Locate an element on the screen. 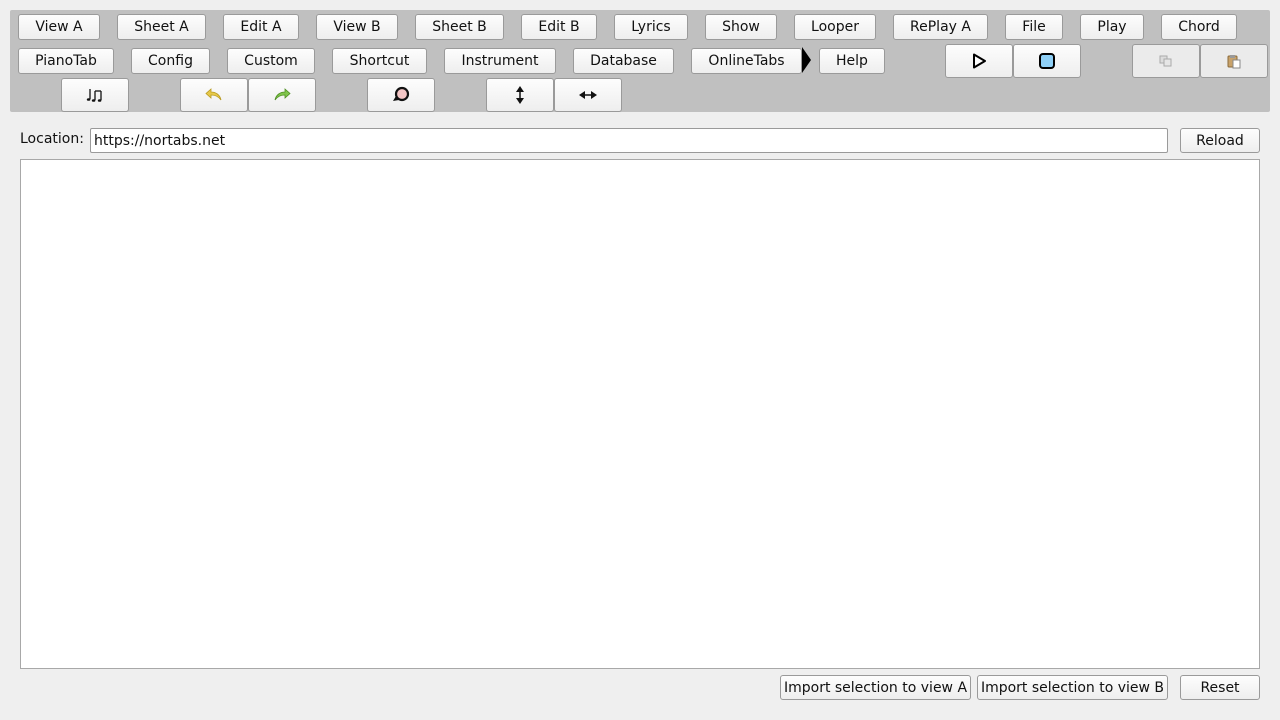 This screenshot has height=720, width=1280. stop-icon is located at coordinates (1047, 61).